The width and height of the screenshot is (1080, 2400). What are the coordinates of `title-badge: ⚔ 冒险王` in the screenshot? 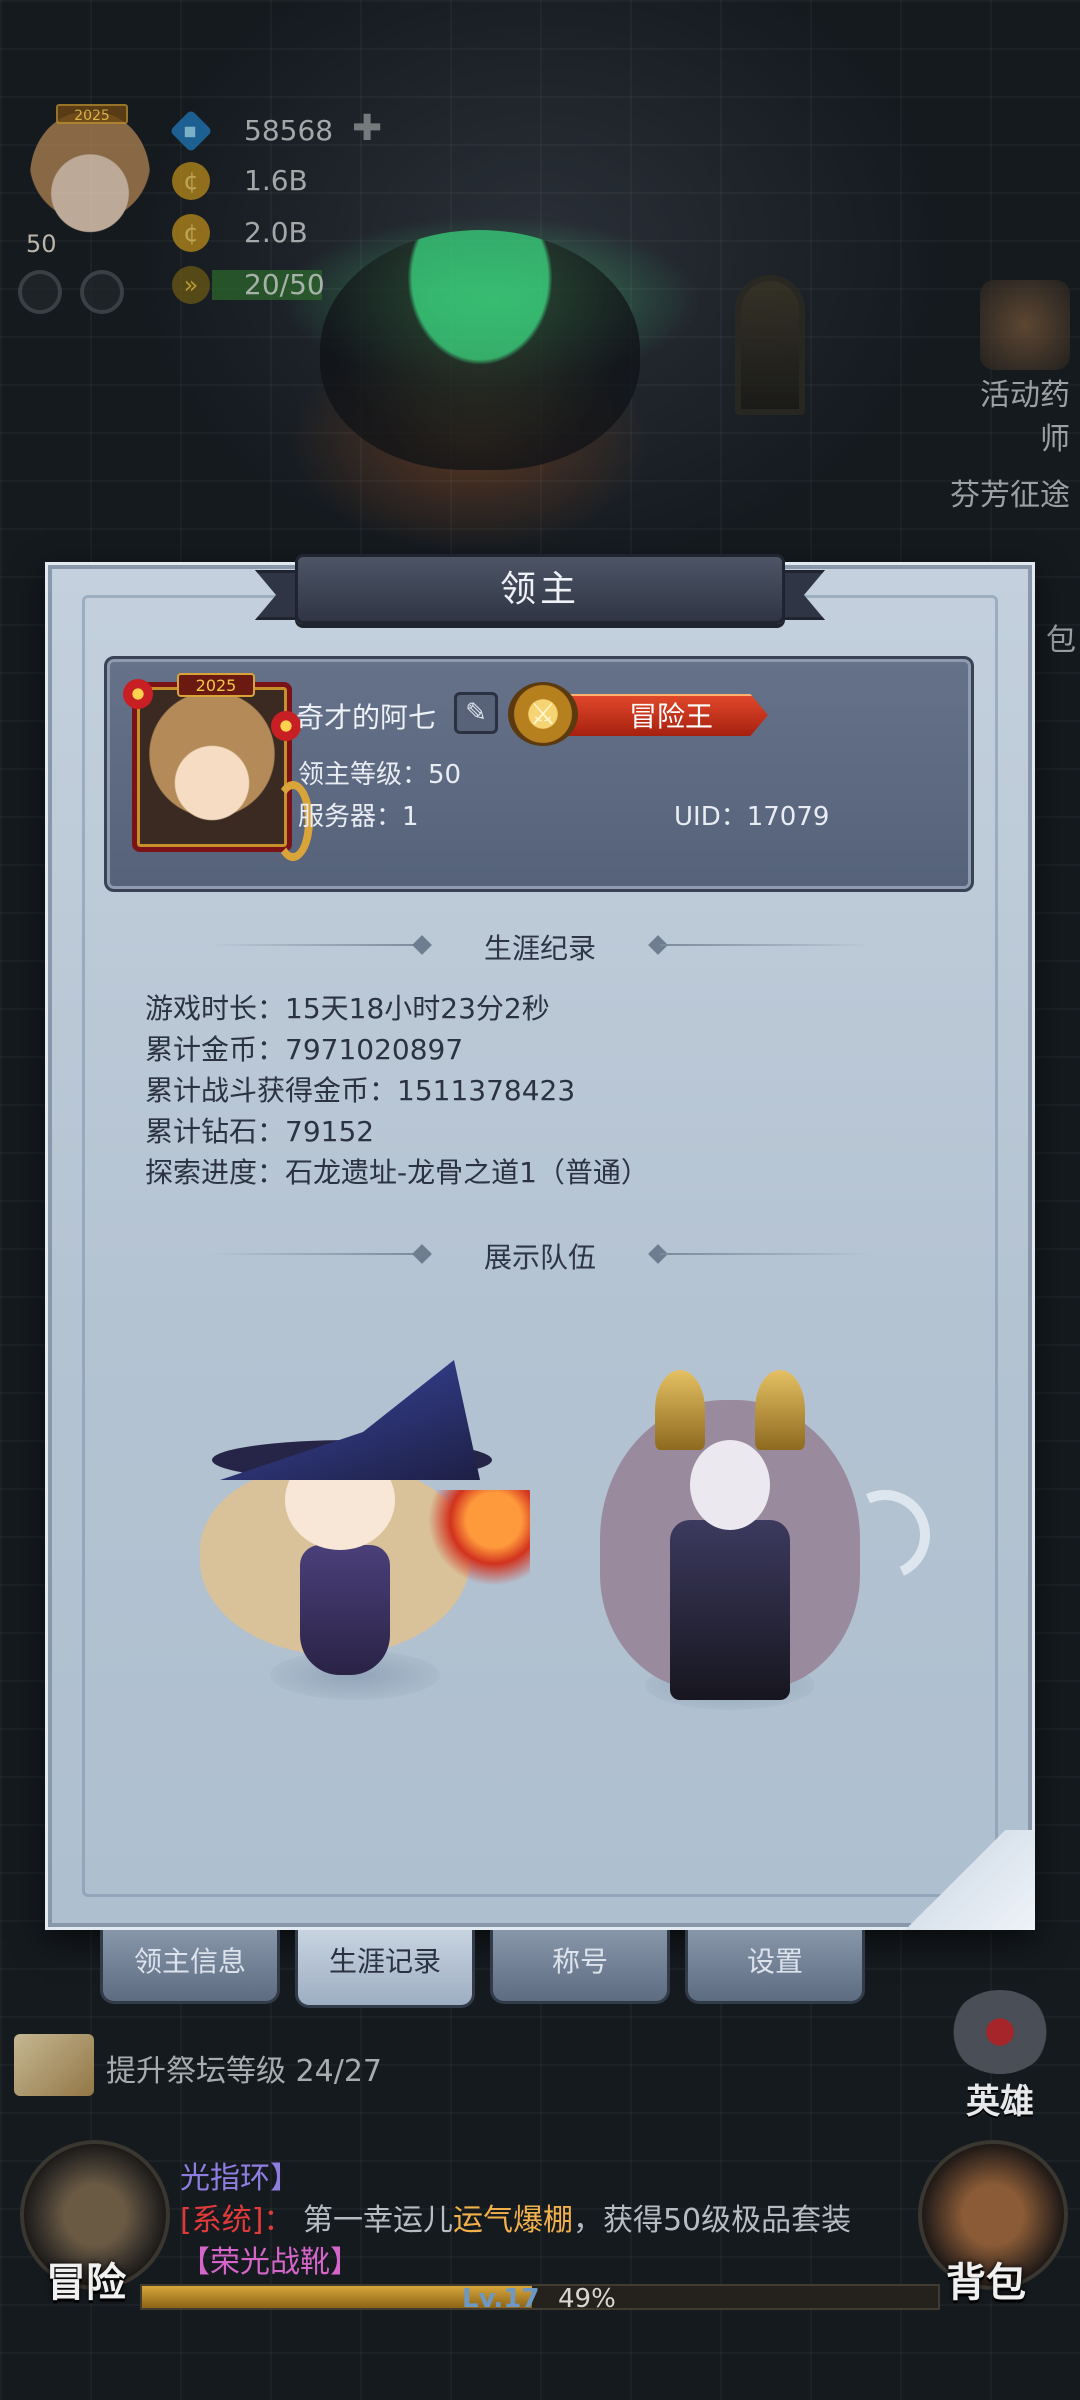 It's located at (638, 714).